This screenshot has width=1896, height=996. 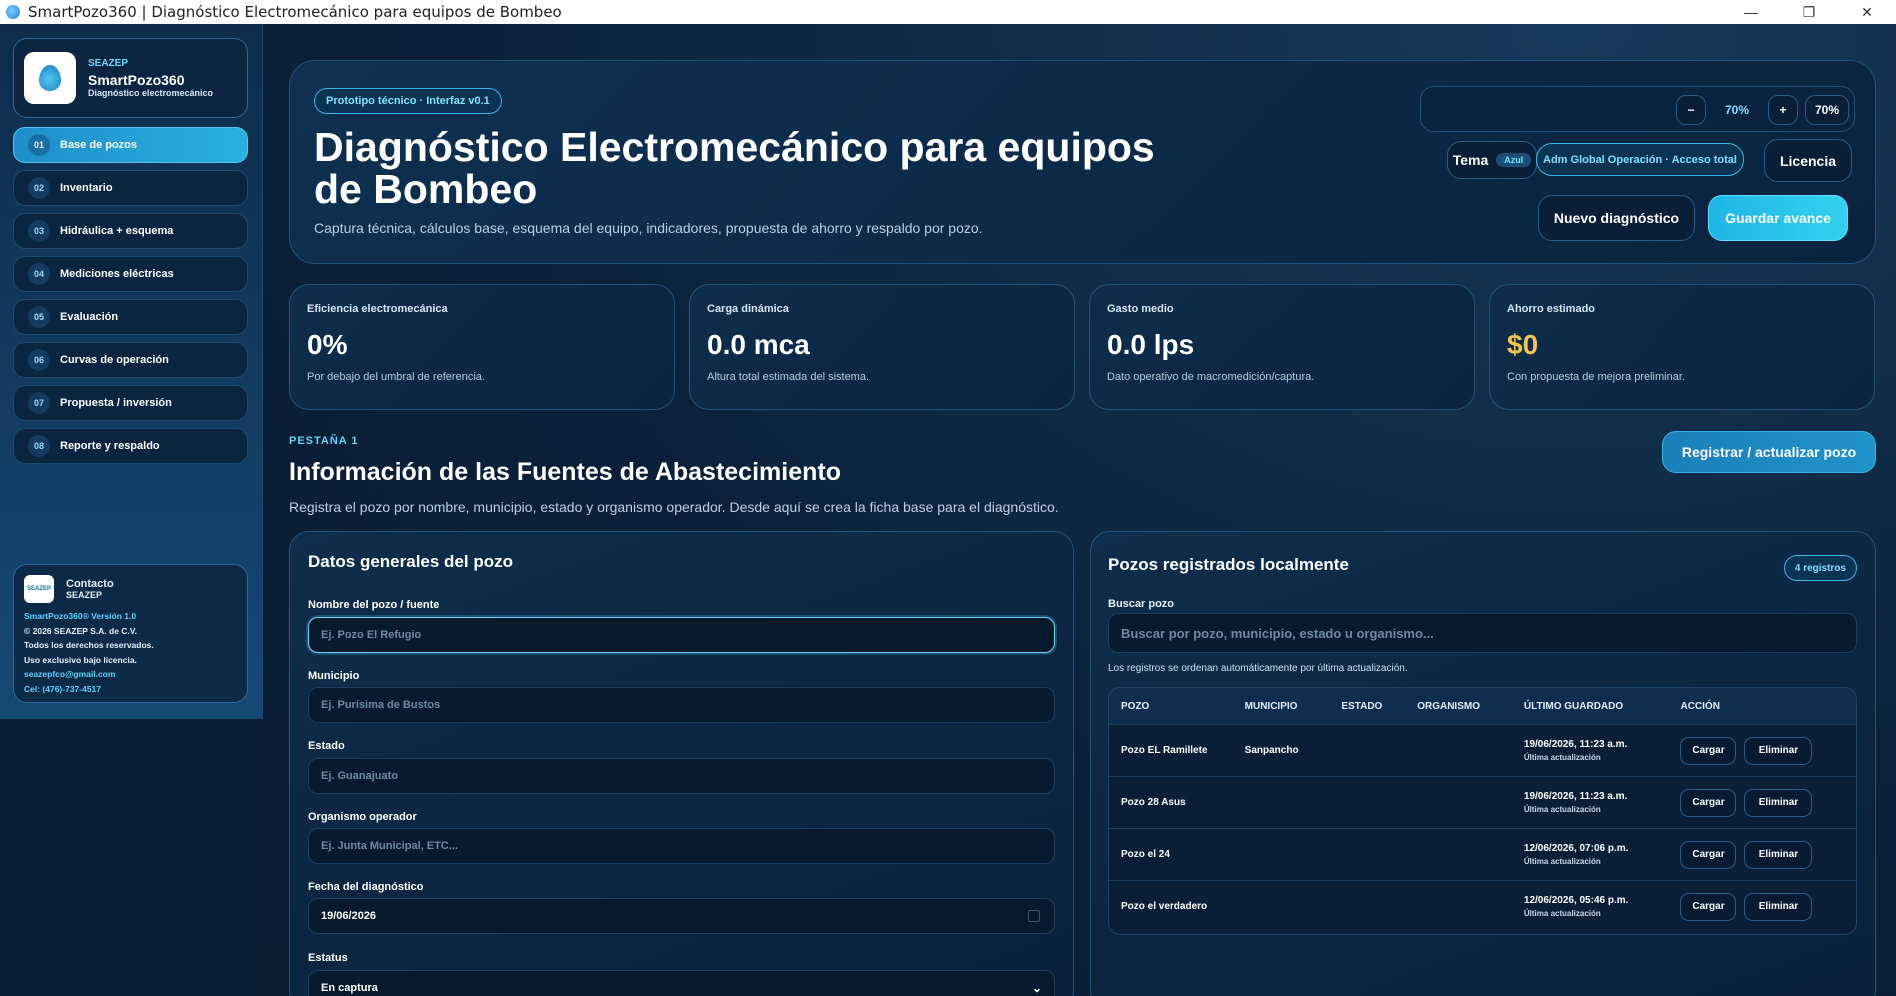 I want to click on theme-label: Tema, so click(x=1470, y=160).